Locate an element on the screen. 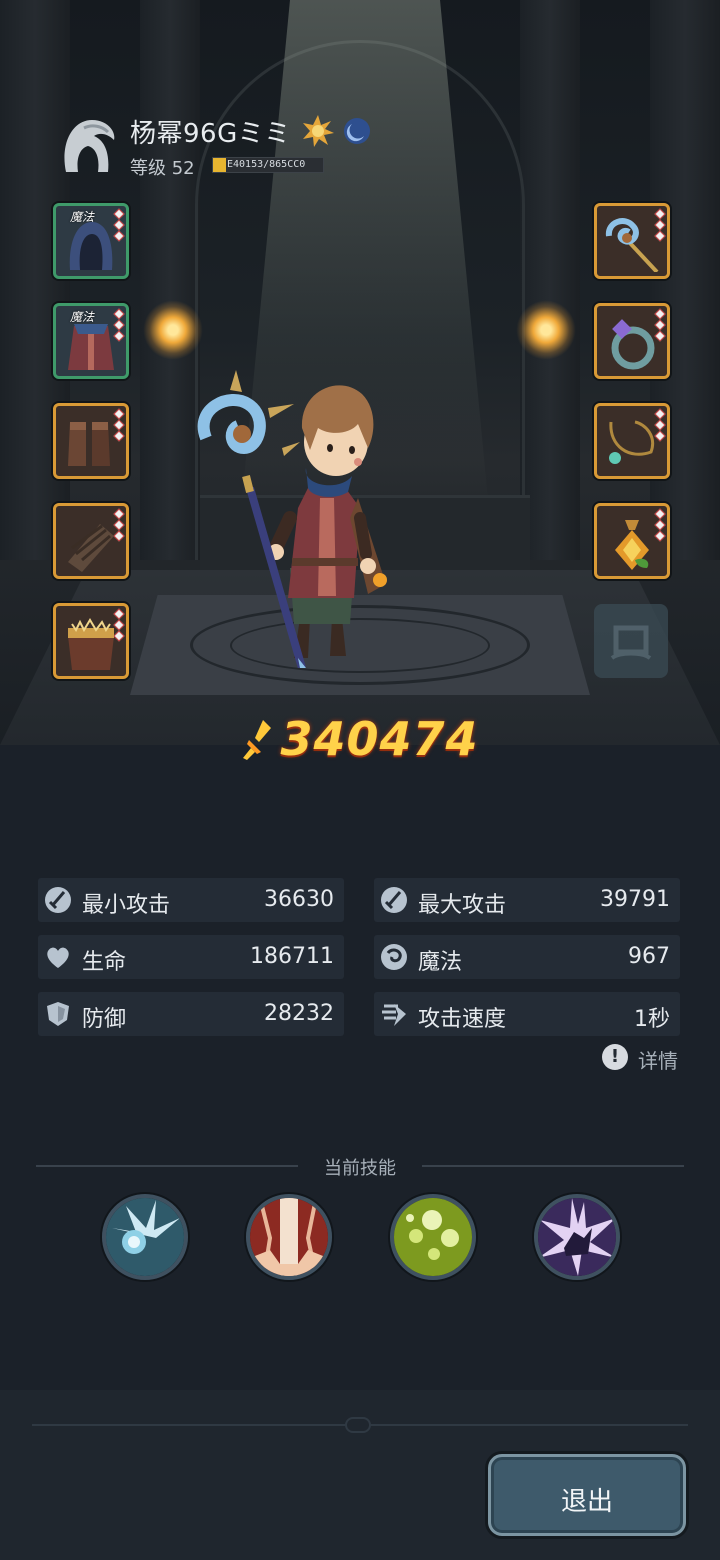  shield-icon is located at coordinates (58, 1014).